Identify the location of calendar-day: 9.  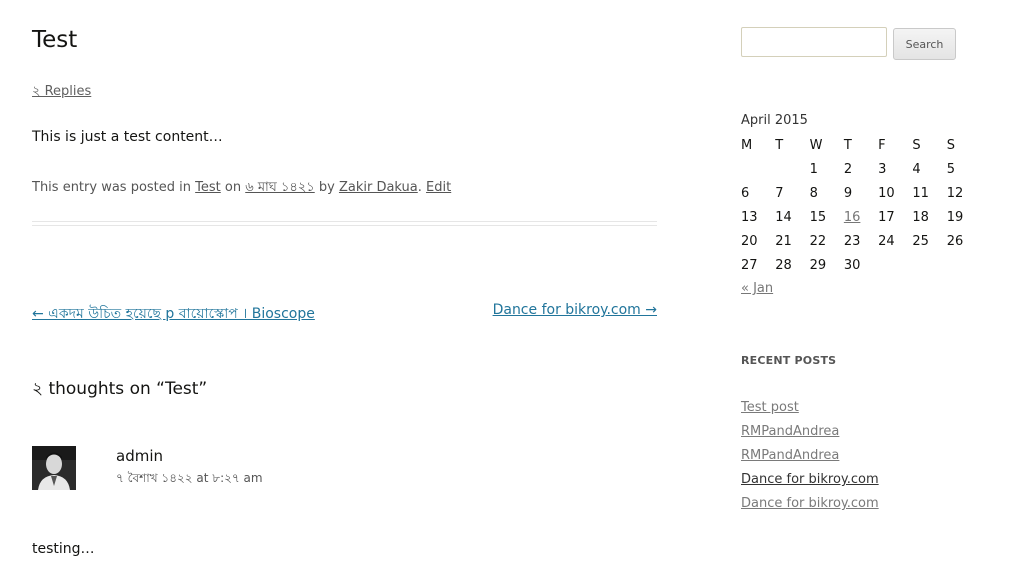
(848, 193).